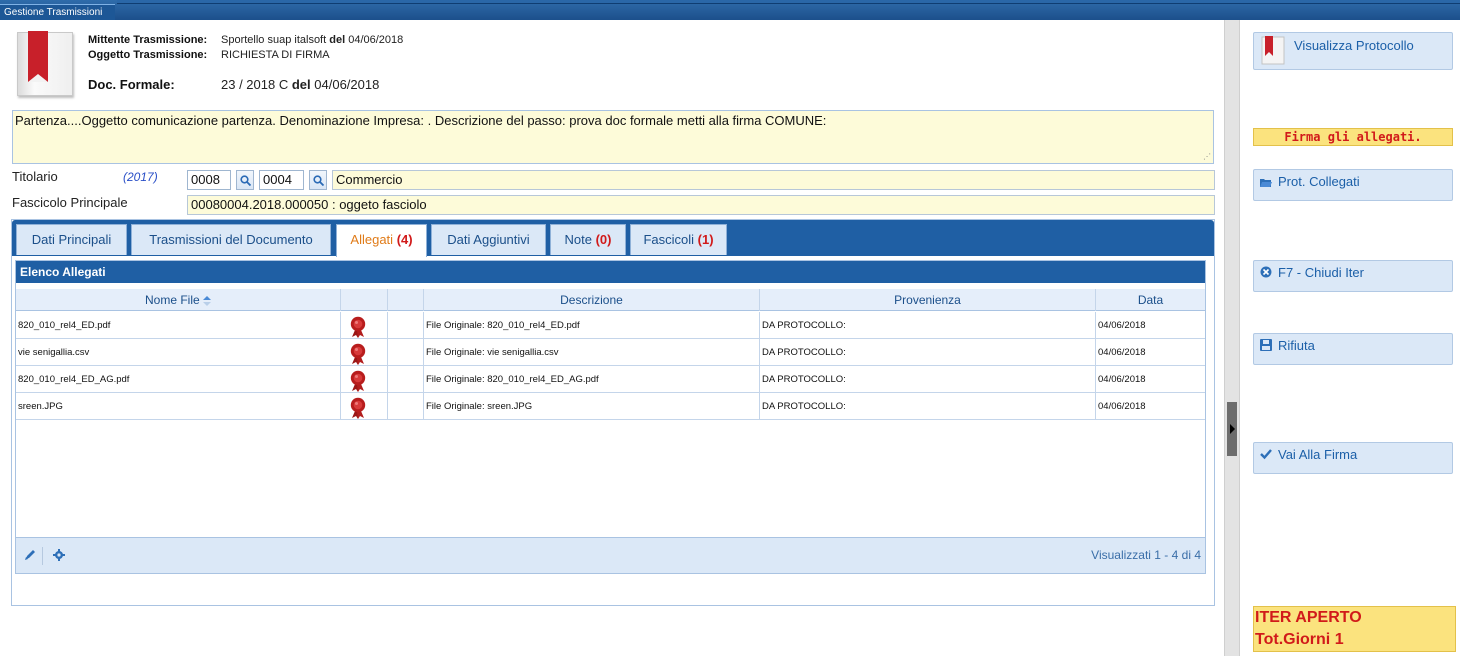 This screenshot has width=1460, height=656. Describe the element at coordinates (1146, 555) in the screenshot. I see `pagination-info: Visualizzati 1 - 4 di 4` at that location.